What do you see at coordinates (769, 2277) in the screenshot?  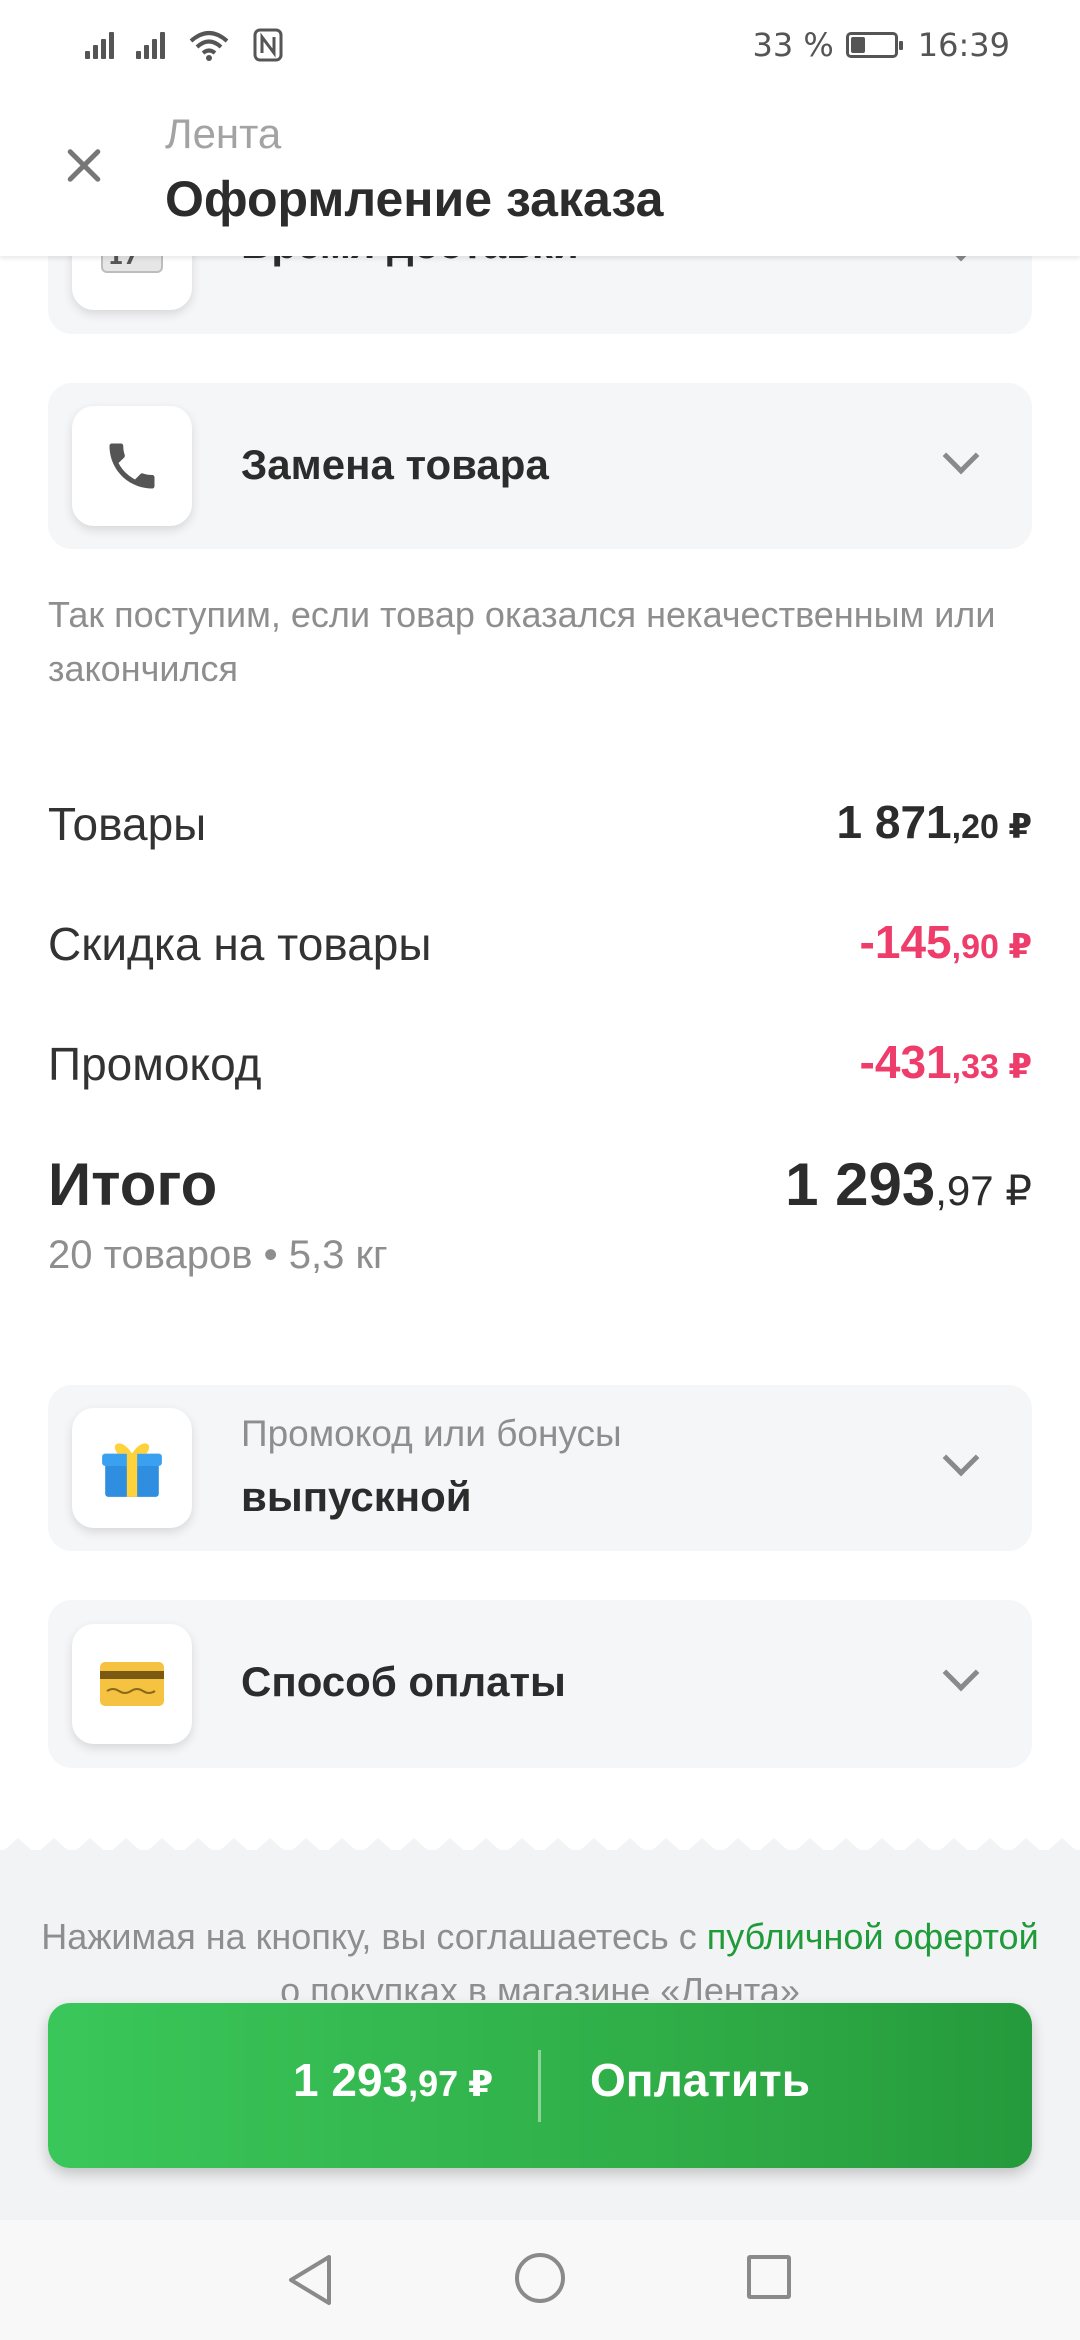 I see `recent-apps-icon` at bounding box center [769, 2277].